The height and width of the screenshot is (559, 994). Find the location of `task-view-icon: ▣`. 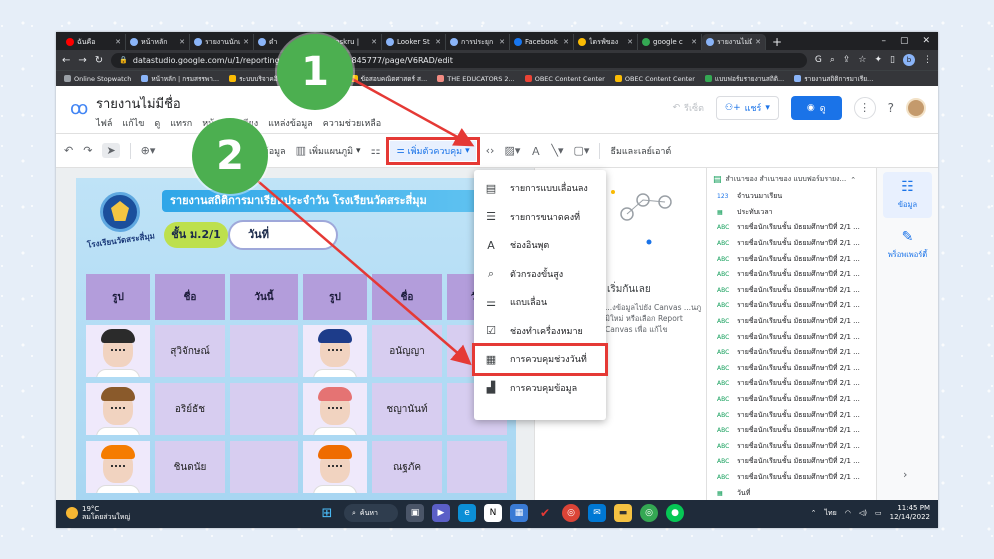

task-view-icon: ▣ is located at coordinates (415, 513).